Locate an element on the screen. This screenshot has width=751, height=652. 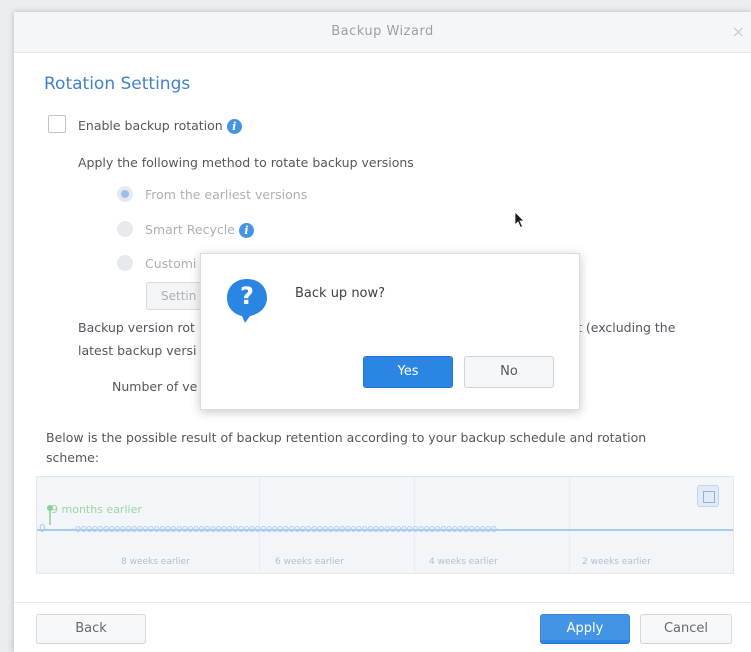
dialog-yes-button: Yes is located at coordinates (408, 372).